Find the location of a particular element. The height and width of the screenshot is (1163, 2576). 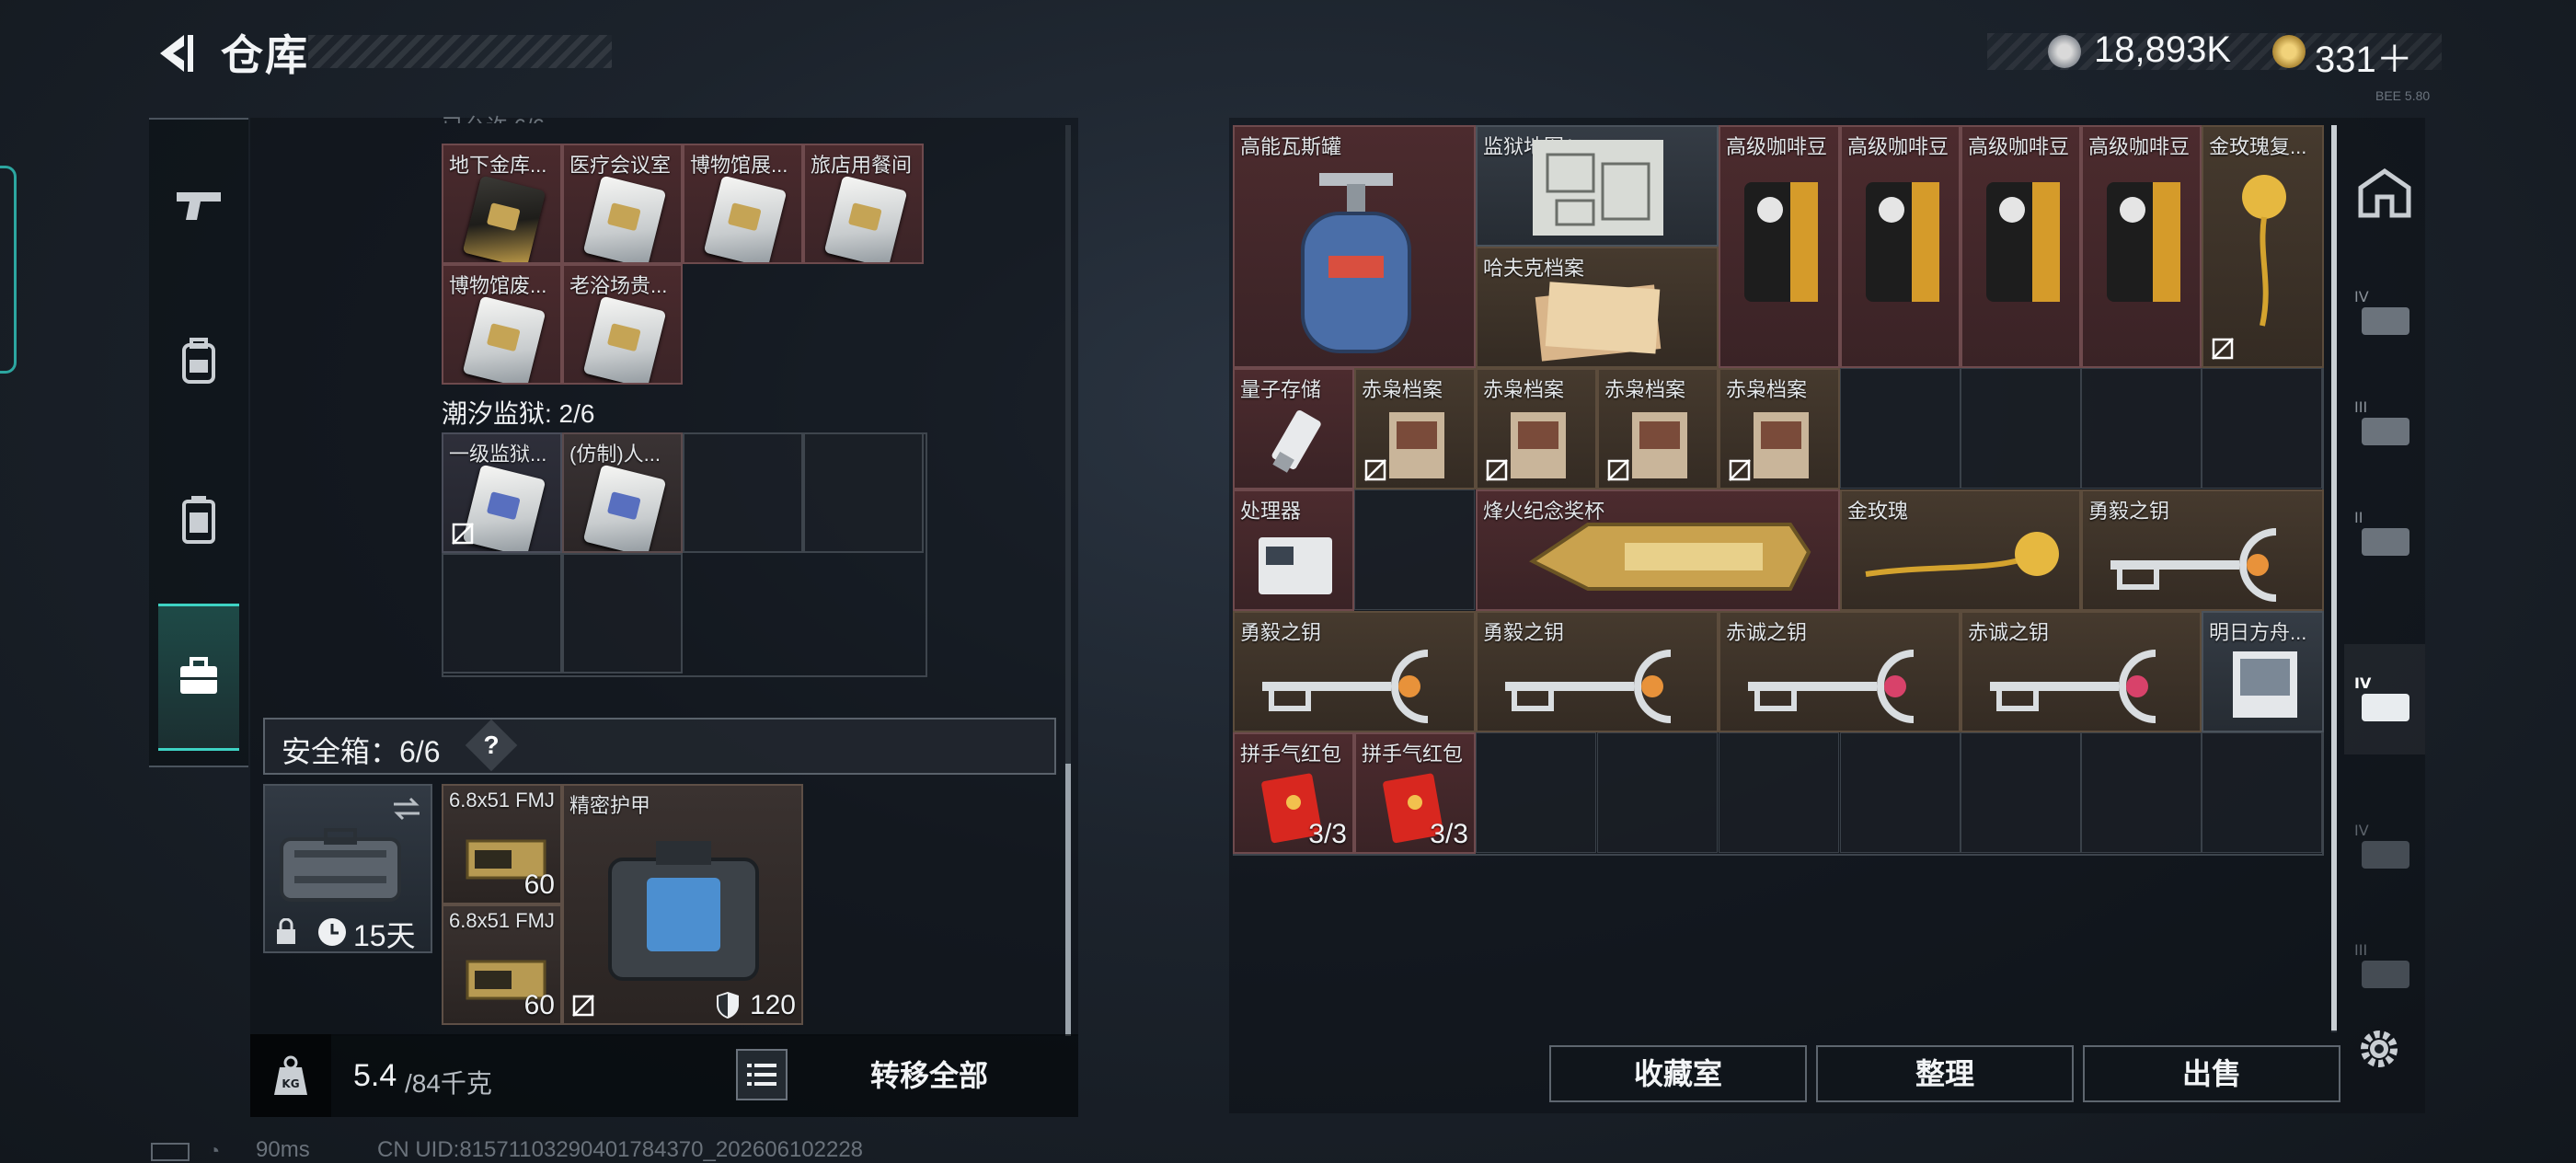

list-icon is located at coordinates (761, 1075).